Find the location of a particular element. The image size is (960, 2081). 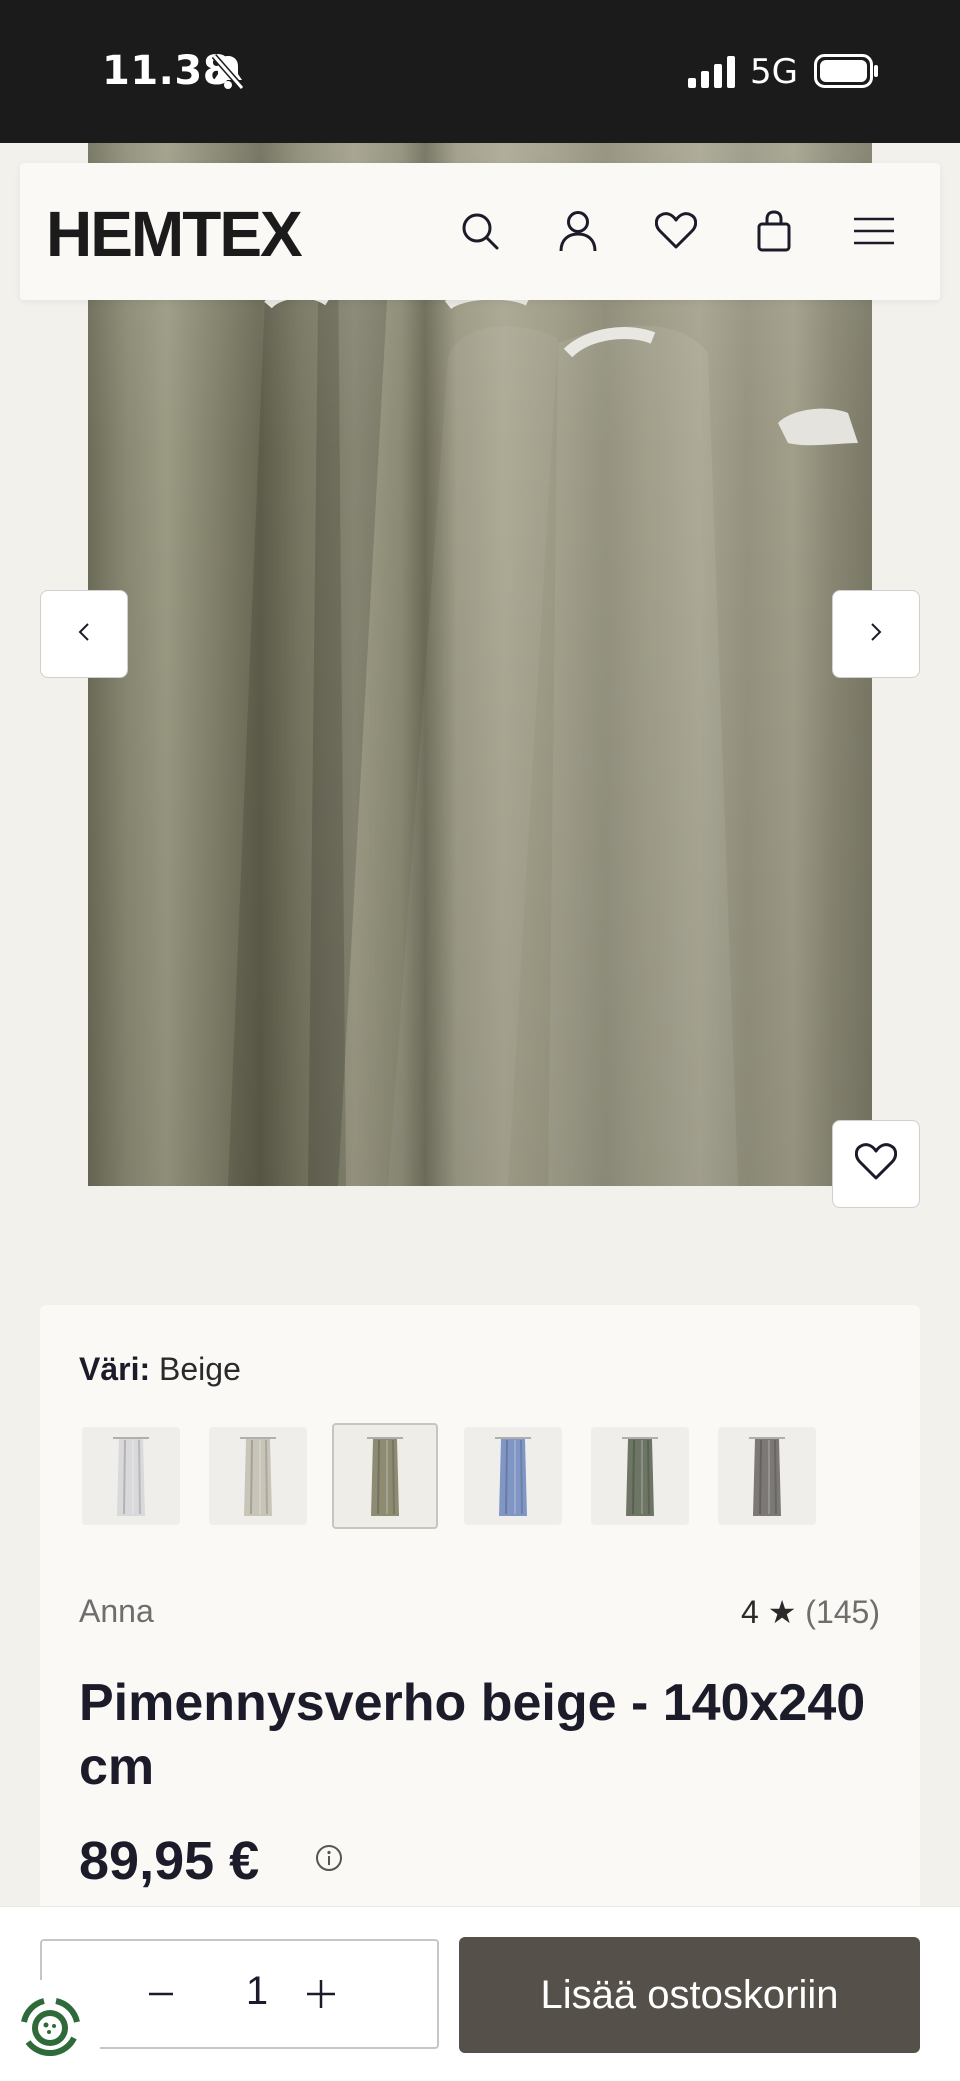

bell-slash-icon is located at coordinates (228, 74).